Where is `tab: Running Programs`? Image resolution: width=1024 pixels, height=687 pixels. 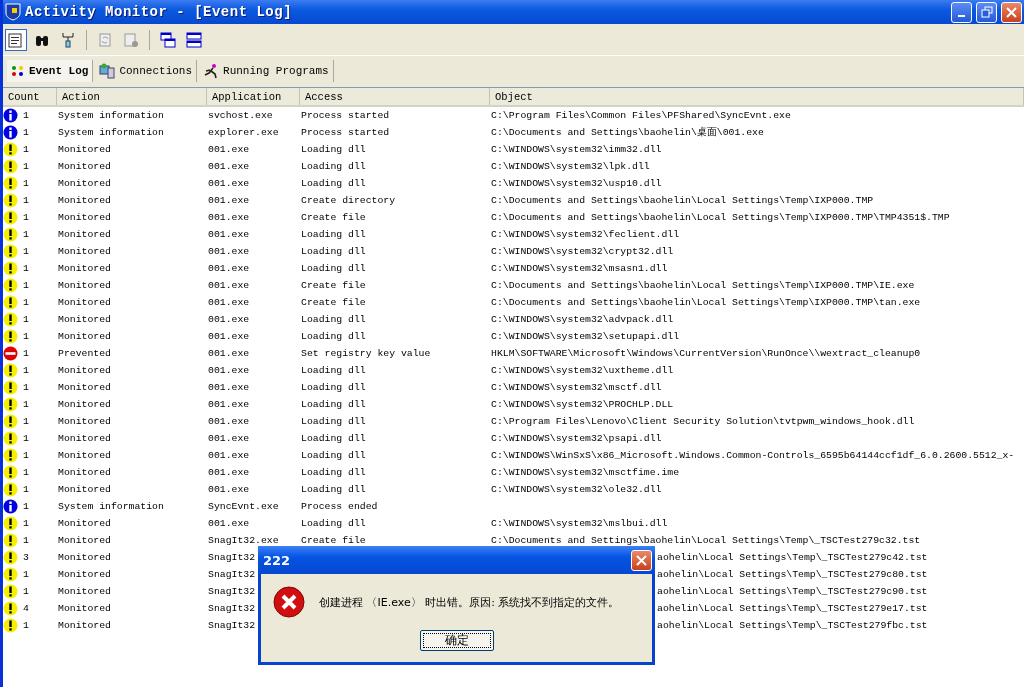
tab: Running Programs is located at coordinates (266, 71).